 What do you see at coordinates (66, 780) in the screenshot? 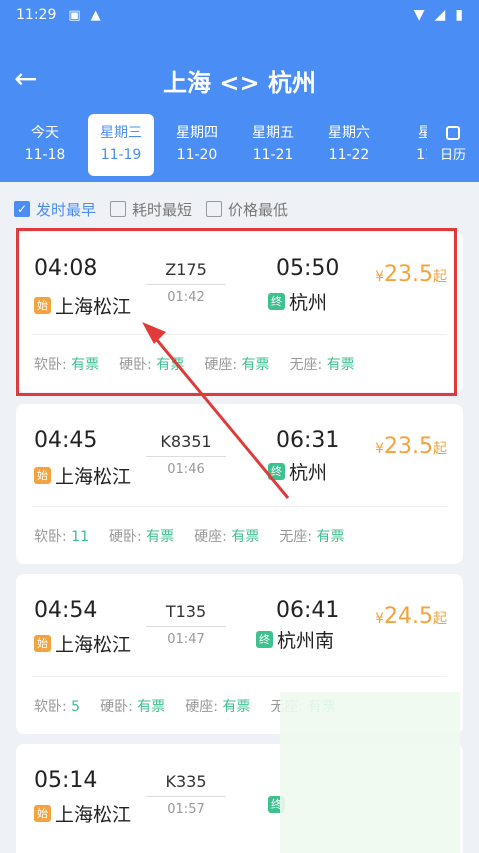
I see `departure-time: 05:14` at bounding box center [66, 780].